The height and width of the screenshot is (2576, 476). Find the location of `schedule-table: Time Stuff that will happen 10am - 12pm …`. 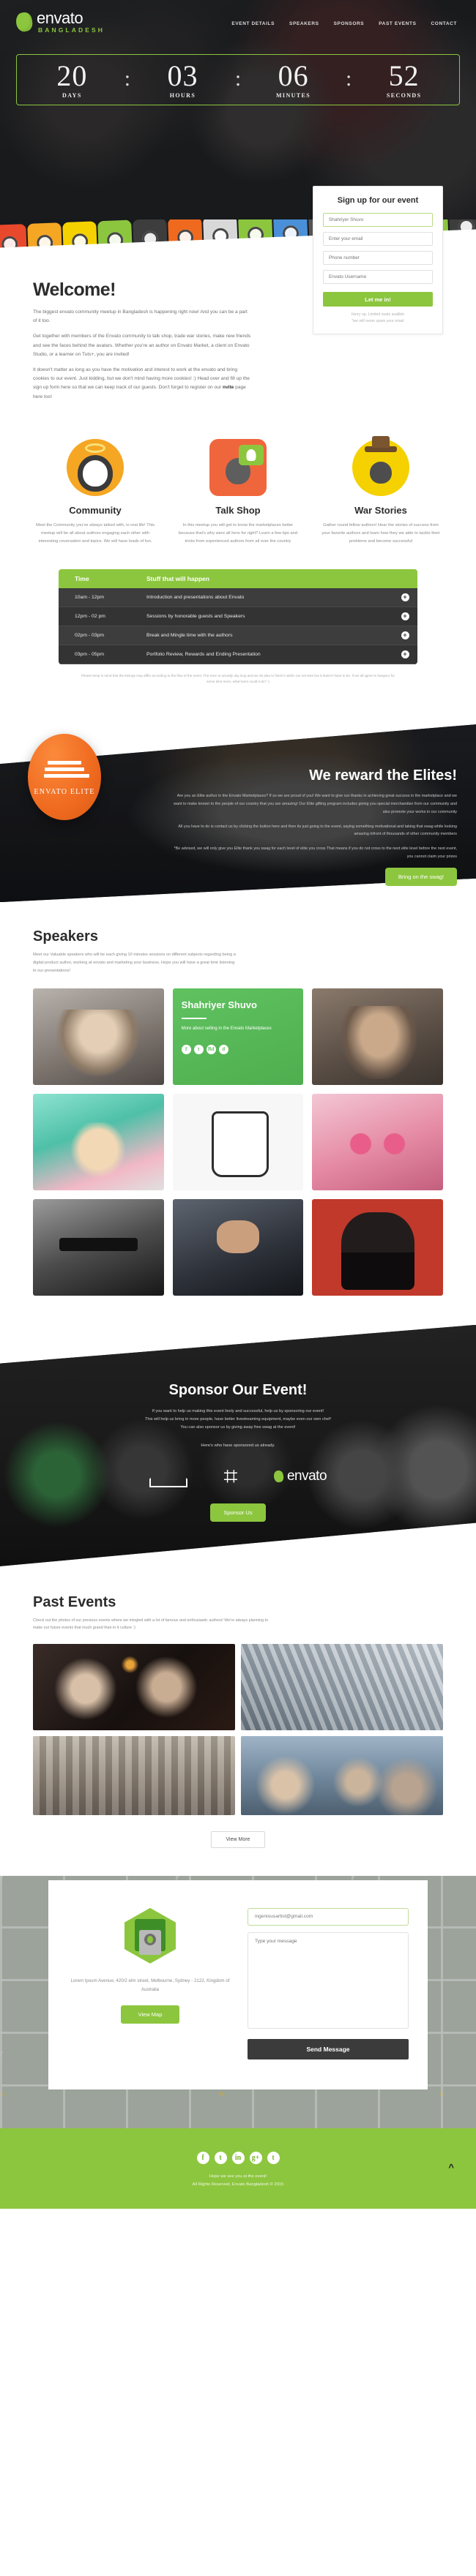

schedule-table: Time Stuff that will happen 10am - 12pm … is located at coordinates (238, 616).